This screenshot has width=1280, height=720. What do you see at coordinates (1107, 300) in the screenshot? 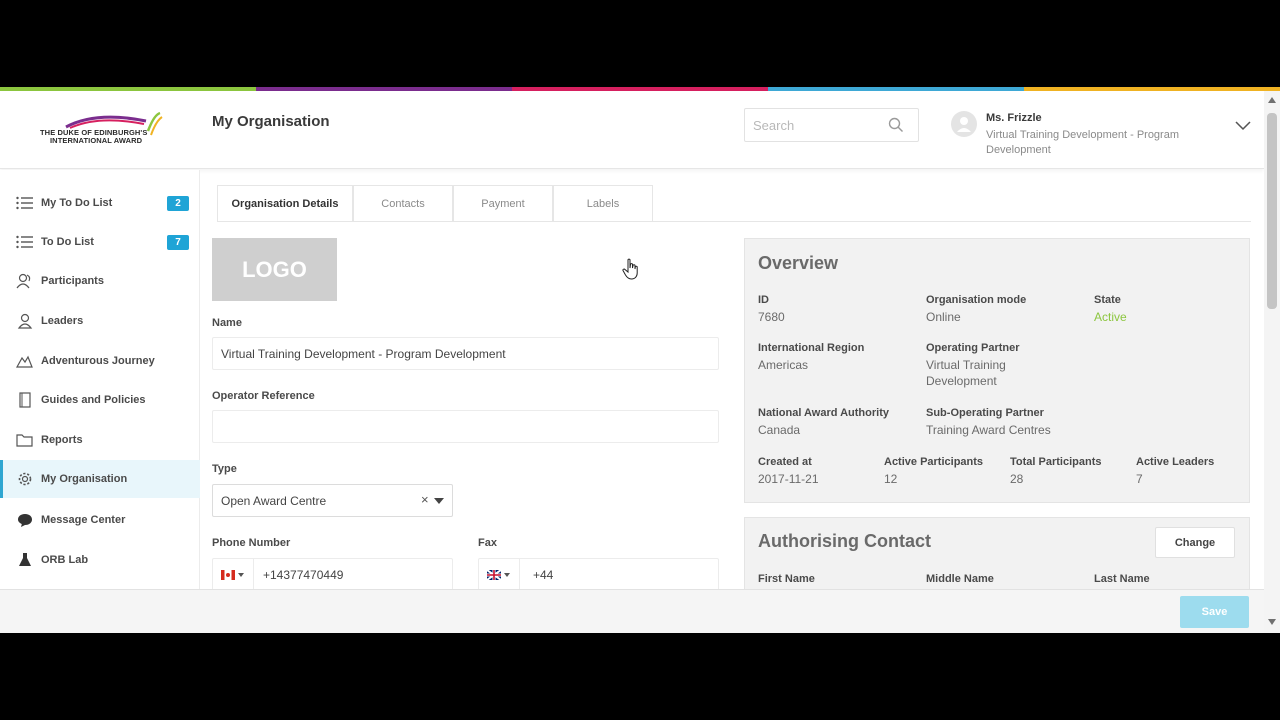
I see `state-label: State` at bounding box center [1107, 300].